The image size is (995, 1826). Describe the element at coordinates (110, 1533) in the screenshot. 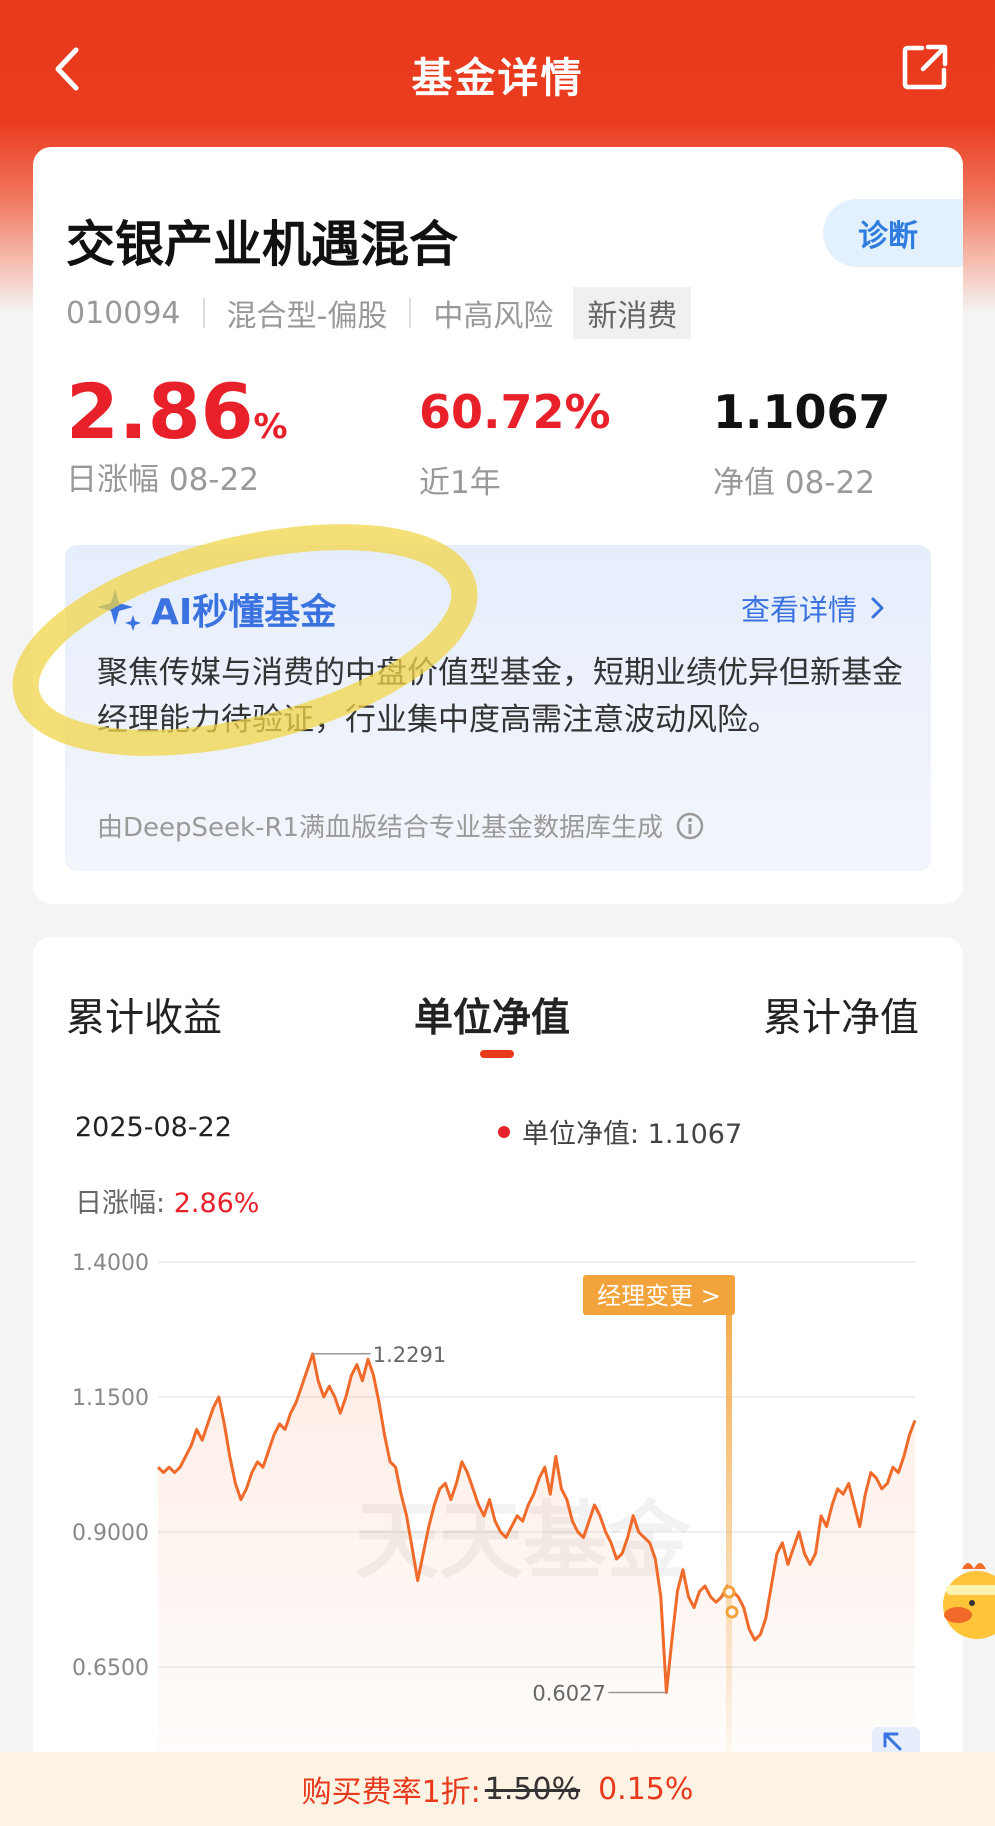

I see `y-tick-label: 0.9000` at that location.